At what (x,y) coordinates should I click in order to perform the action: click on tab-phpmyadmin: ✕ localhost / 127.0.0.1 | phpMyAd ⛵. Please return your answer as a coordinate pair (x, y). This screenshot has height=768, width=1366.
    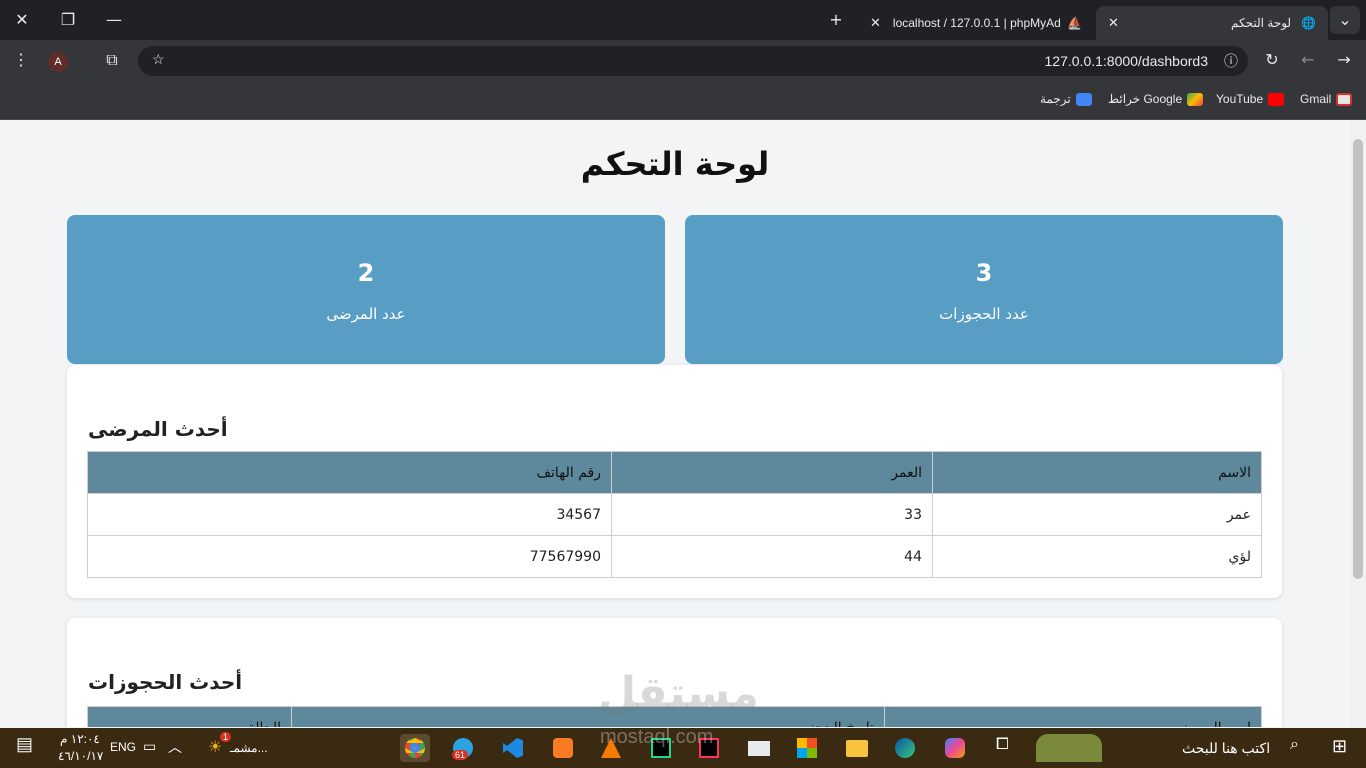
    Looking at the image, I should click on (976, 23).